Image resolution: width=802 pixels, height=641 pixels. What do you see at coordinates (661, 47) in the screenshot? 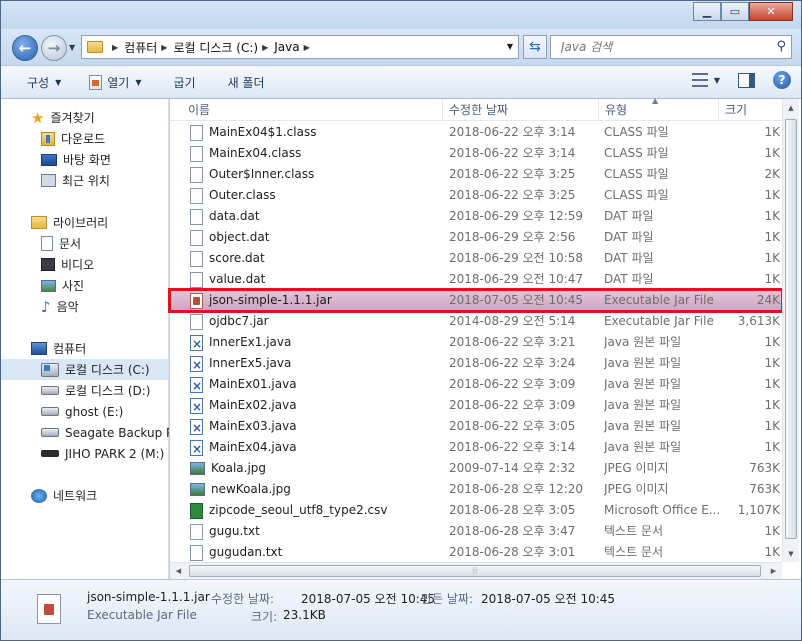
I see `search-input` at bounding box center [661, 47].